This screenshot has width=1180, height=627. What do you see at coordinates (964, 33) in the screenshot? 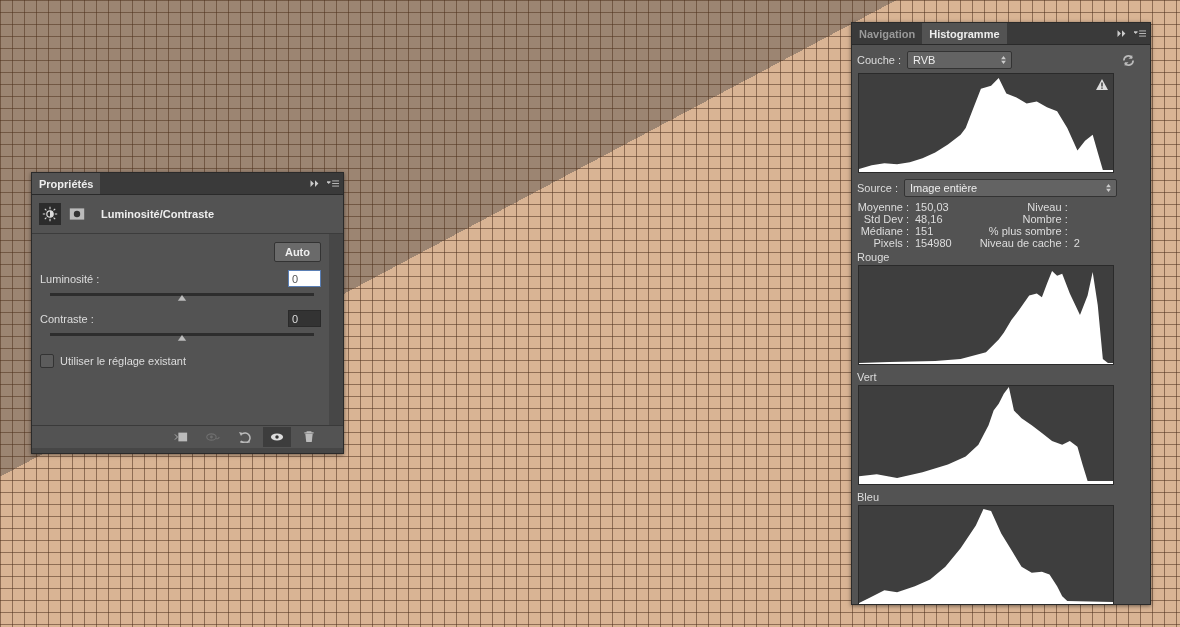
I see `panel-tab: Histogramme` at bounding box center [964, 33].